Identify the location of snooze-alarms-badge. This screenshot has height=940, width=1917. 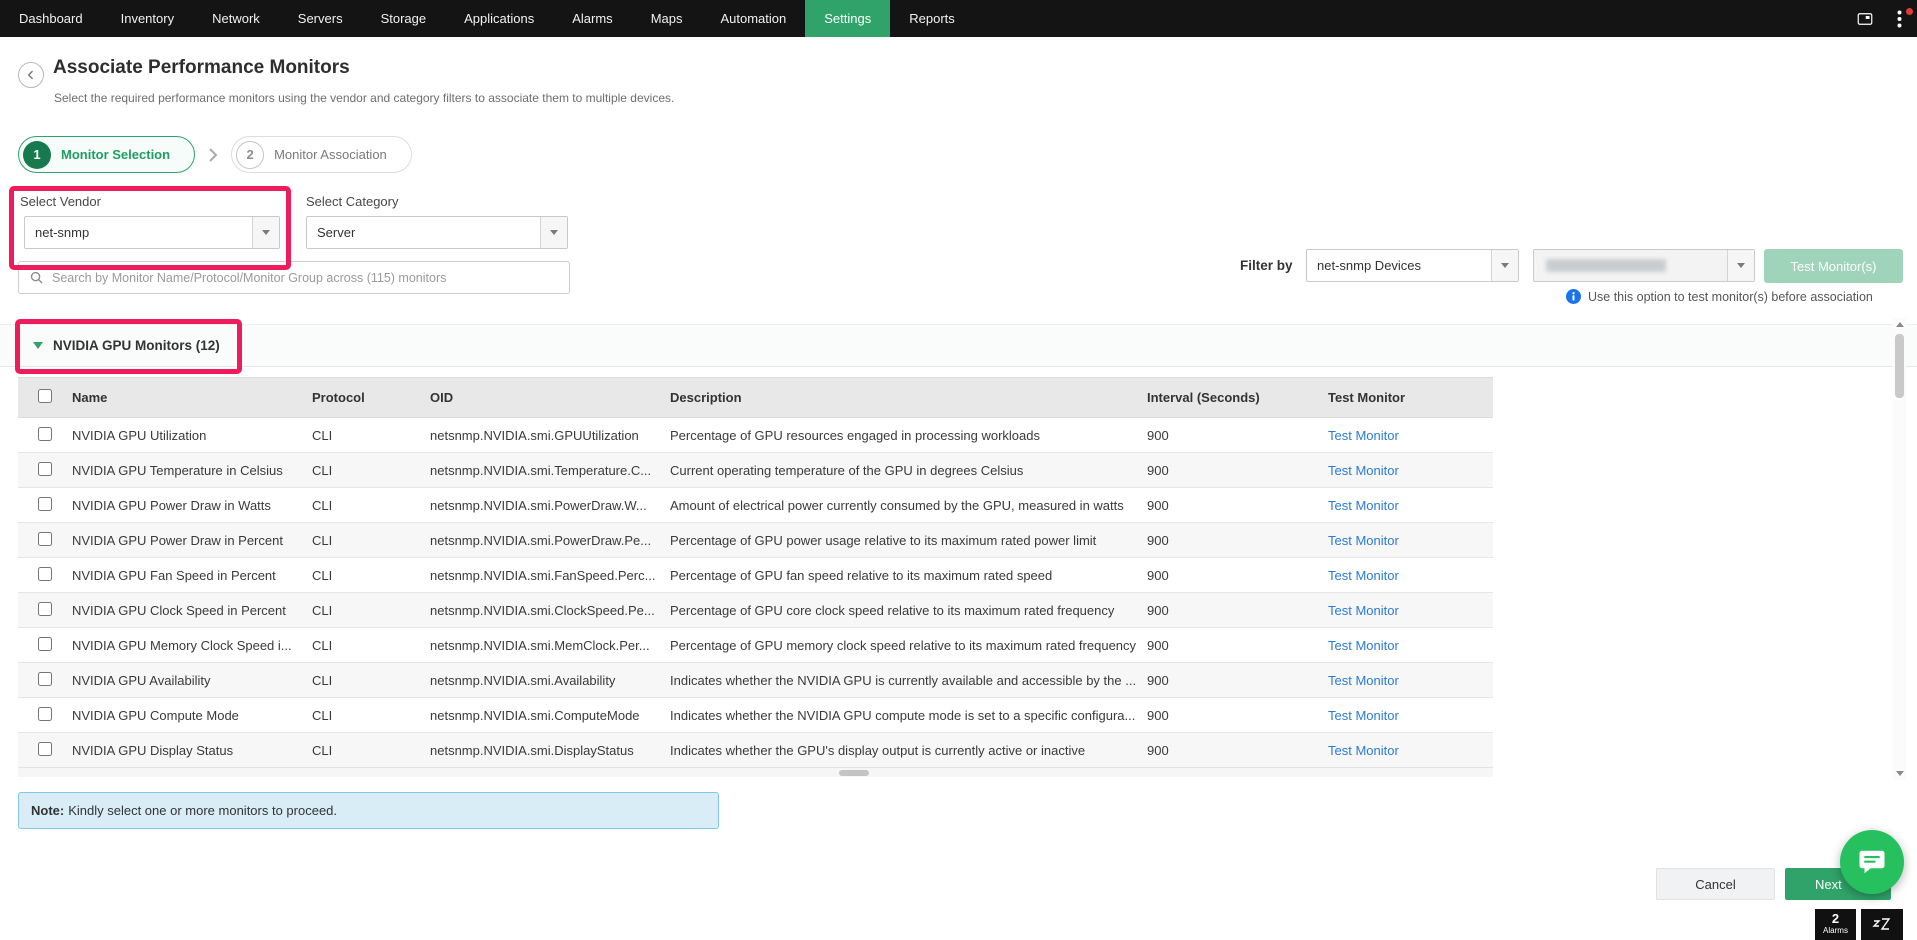
(1882, 924).